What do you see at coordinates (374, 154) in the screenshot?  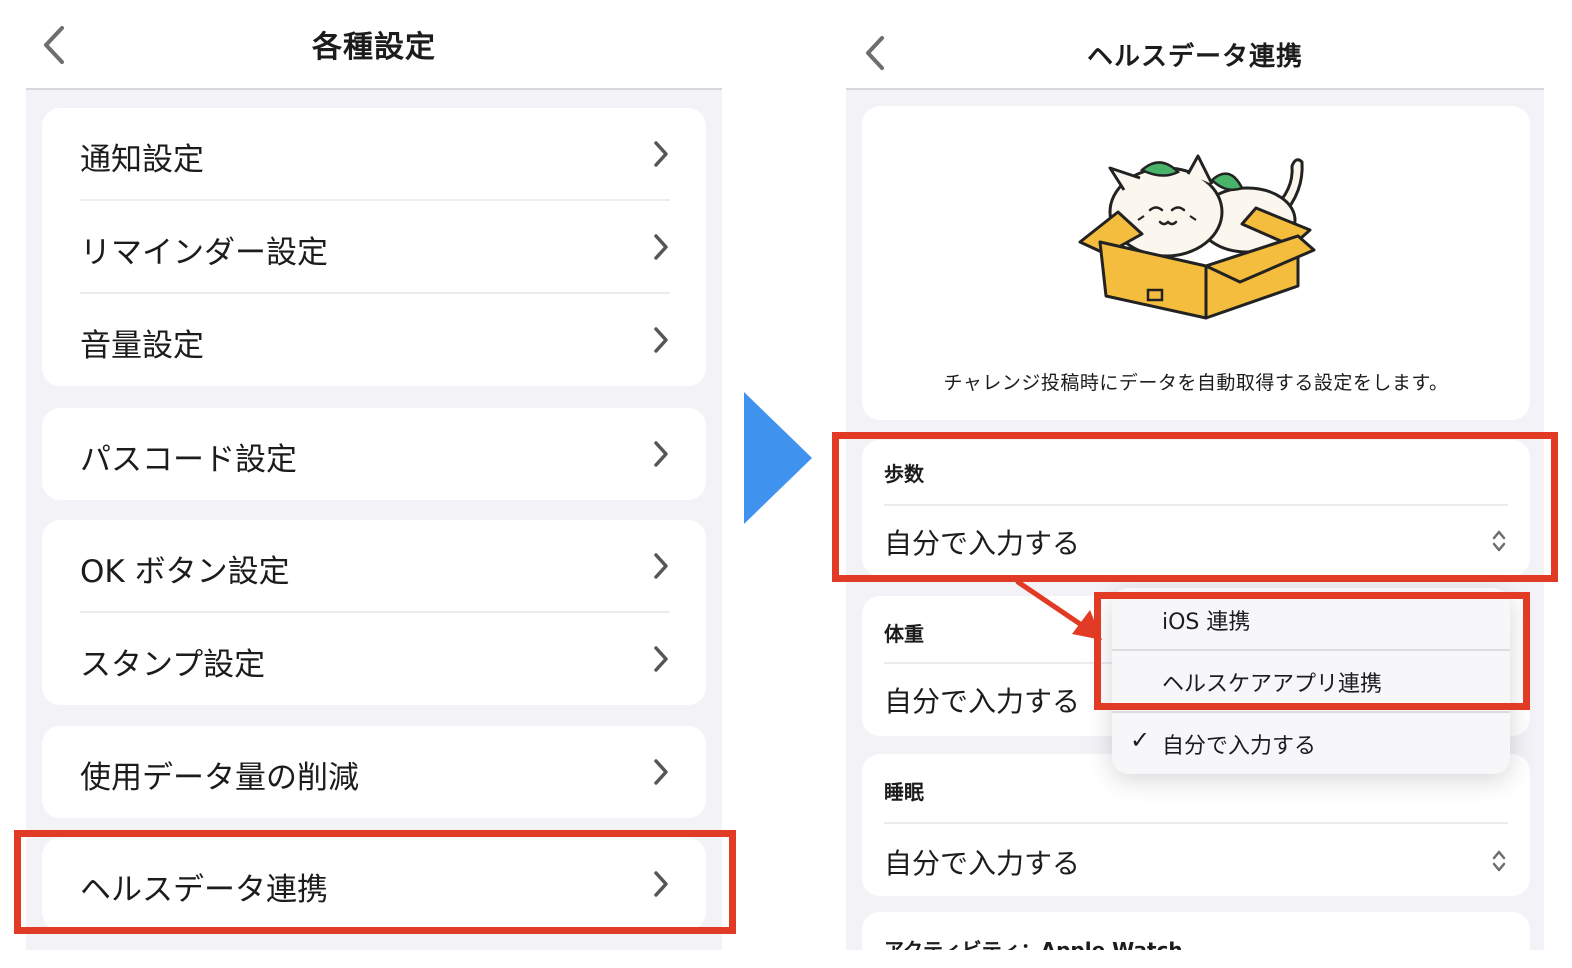 I see `settings-item-notification: 通知設定` at bounding box center [374, 154].